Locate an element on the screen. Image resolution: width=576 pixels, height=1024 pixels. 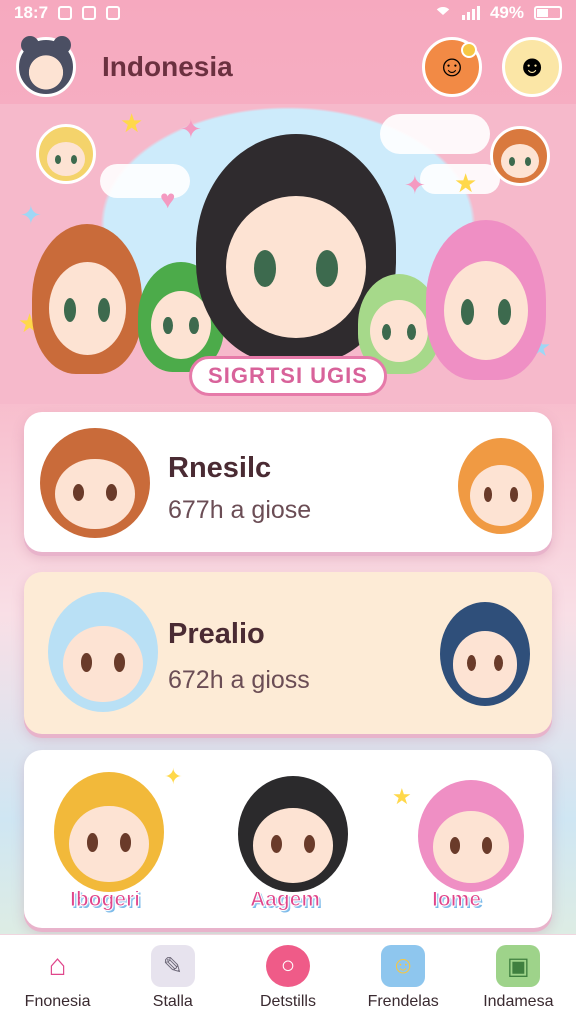
tab-stalla: ✎ Stalla is located at coordinates (173, 978).